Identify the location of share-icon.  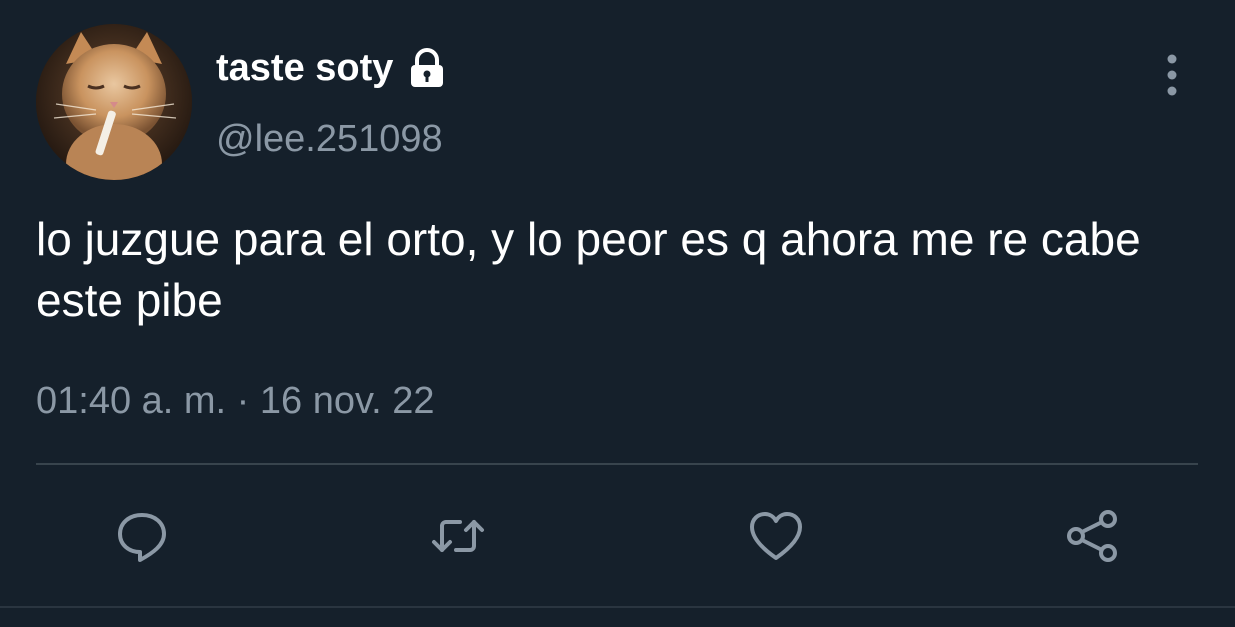
(1092, 536).